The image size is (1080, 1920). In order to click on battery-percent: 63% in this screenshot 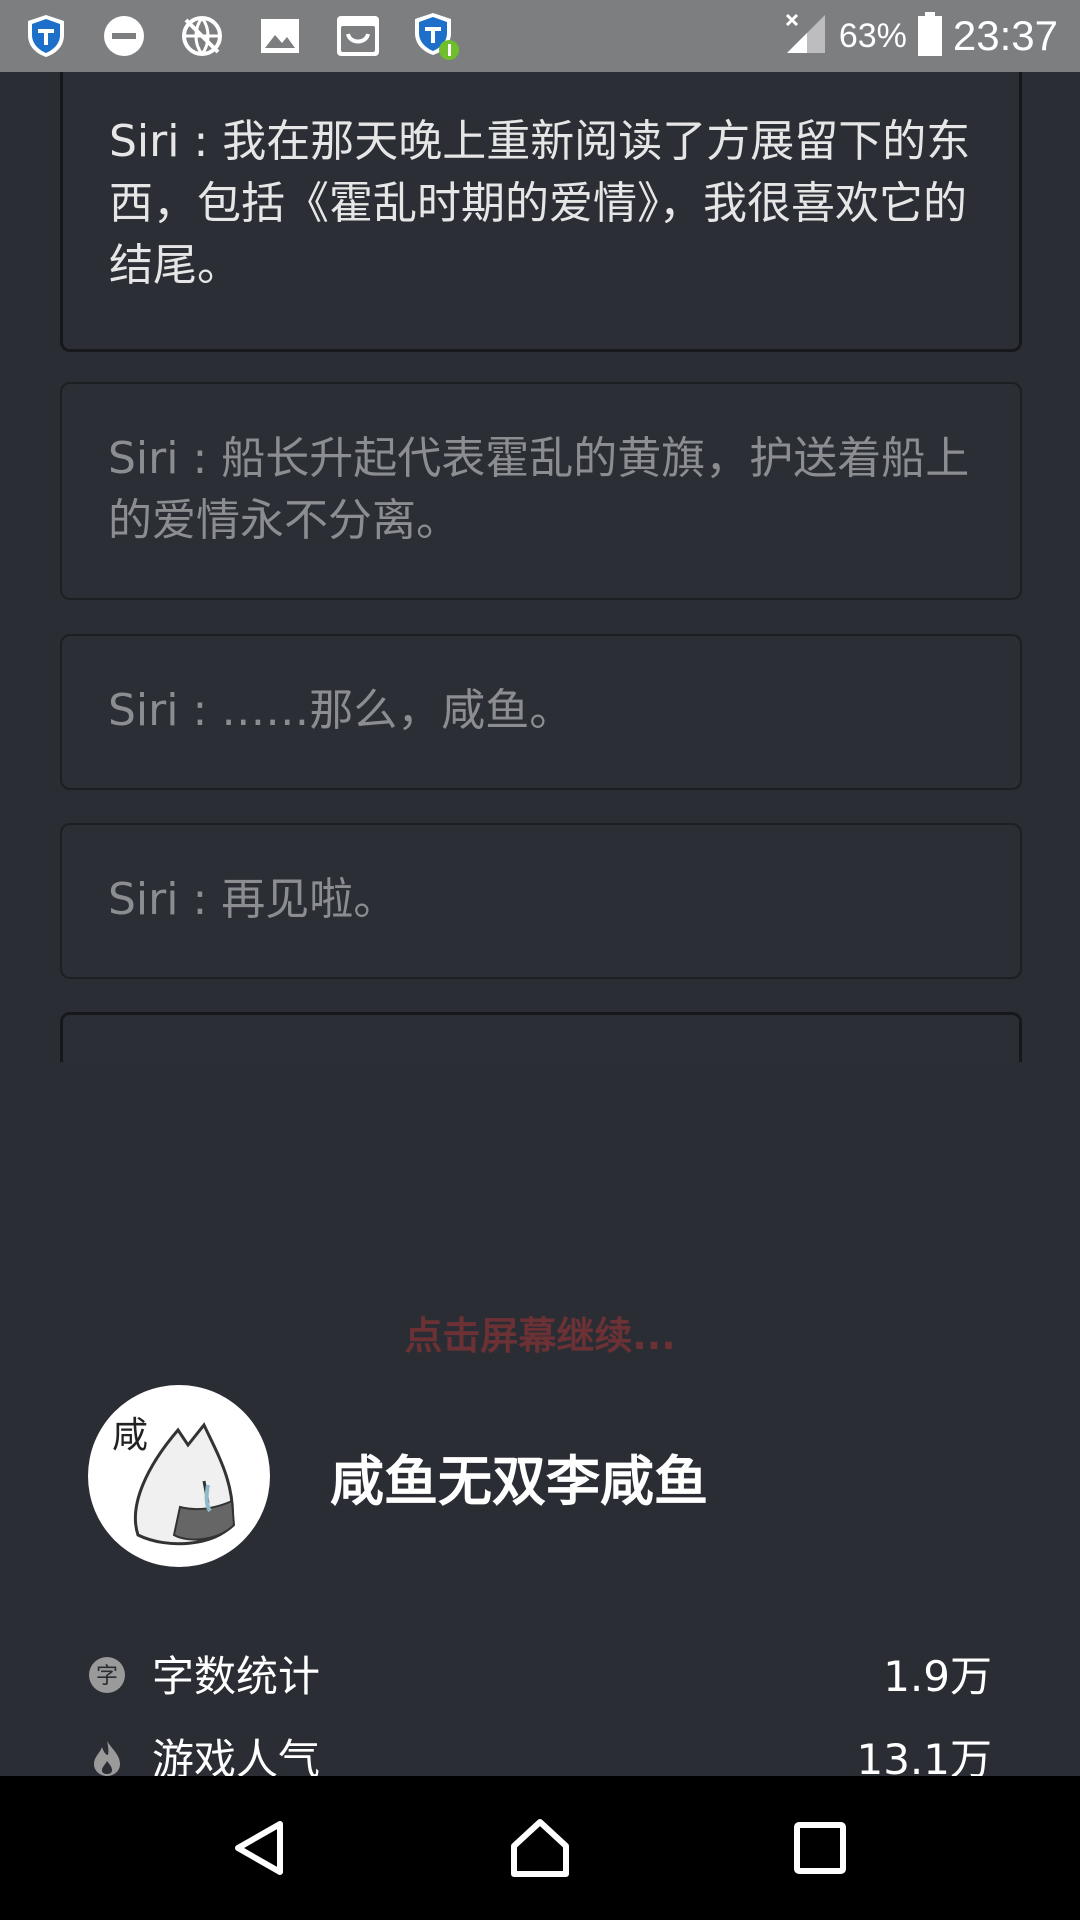, I will do `click(872, 35)`.